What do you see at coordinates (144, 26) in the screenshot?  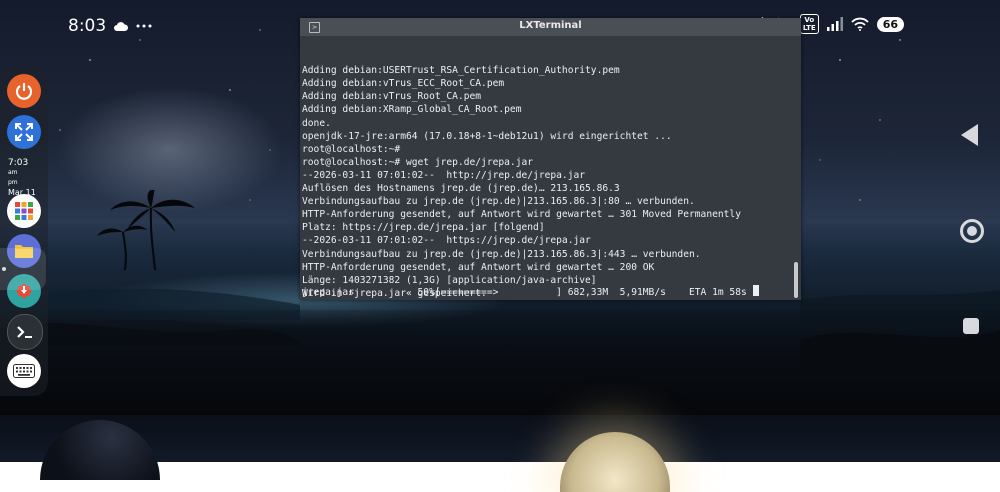 I see `more-icon` at bounding box center [144, 26].